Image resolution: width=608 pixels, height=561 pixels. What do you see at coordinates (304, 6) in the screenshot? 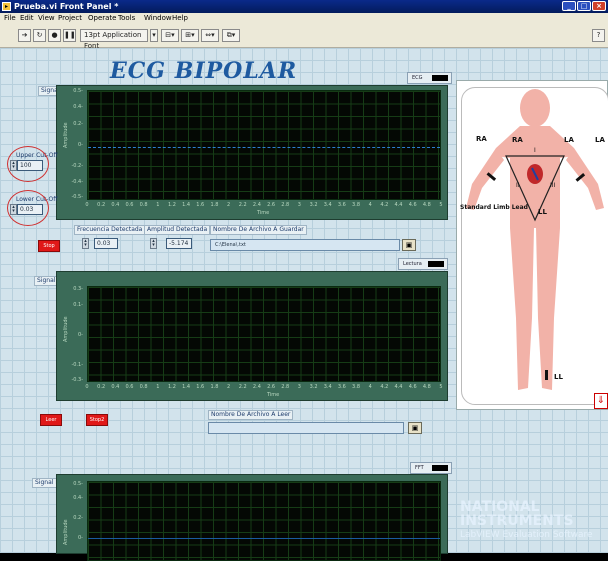
I see `window-titlebar: ▸ Prueba.vi Front Panel * _ □ ×` at bounding box center [304, 6].